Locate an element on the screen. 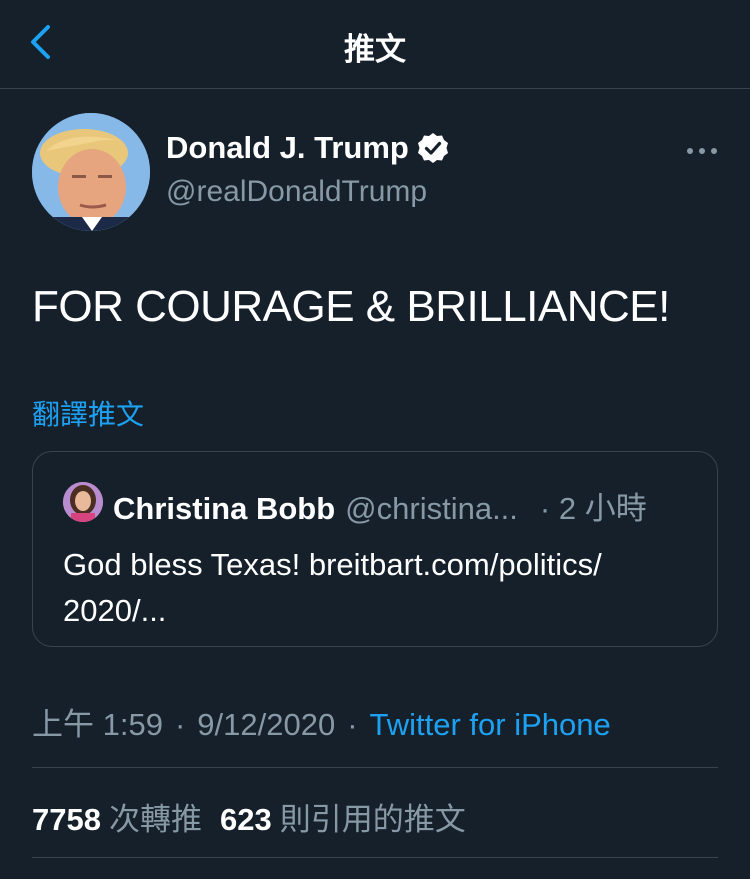 This screenshot has width=750, height=879. tweet-meta: 上午 1:59 · 9/12/2020 · Twitter for iPhone is located at coordinates (321, 721).